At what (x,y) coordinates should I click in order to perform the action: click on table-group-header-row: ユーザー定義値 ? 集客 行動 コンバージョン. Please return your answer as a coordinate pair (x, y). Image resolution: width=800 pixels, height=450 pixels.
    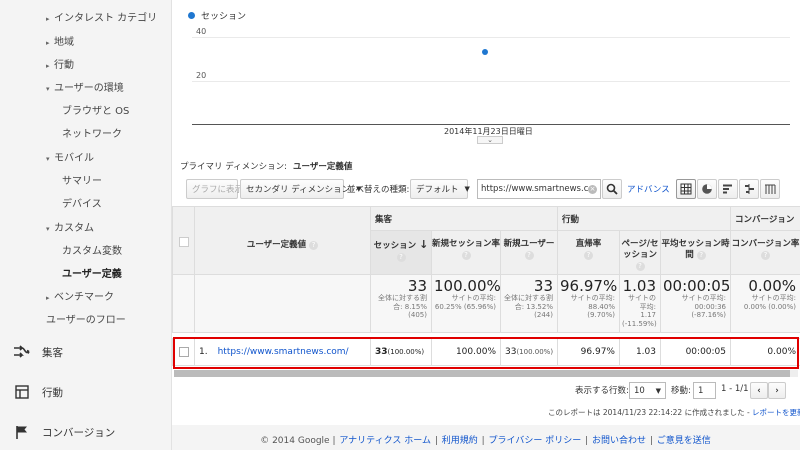
    Looking at the image, I should click on (486, 240).